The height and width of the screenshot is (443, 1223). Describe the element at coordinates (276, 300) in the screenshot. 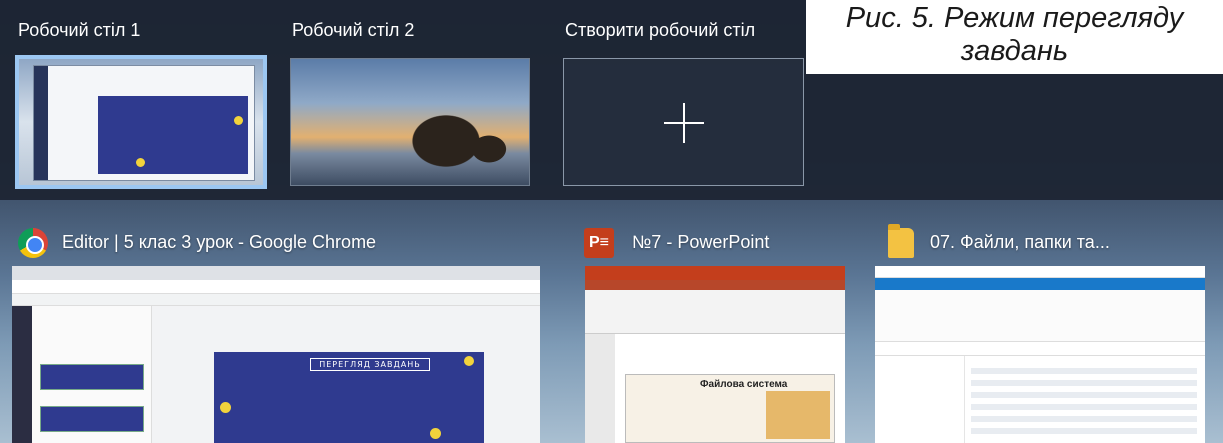

I see `bookmarks-bar` at that location.